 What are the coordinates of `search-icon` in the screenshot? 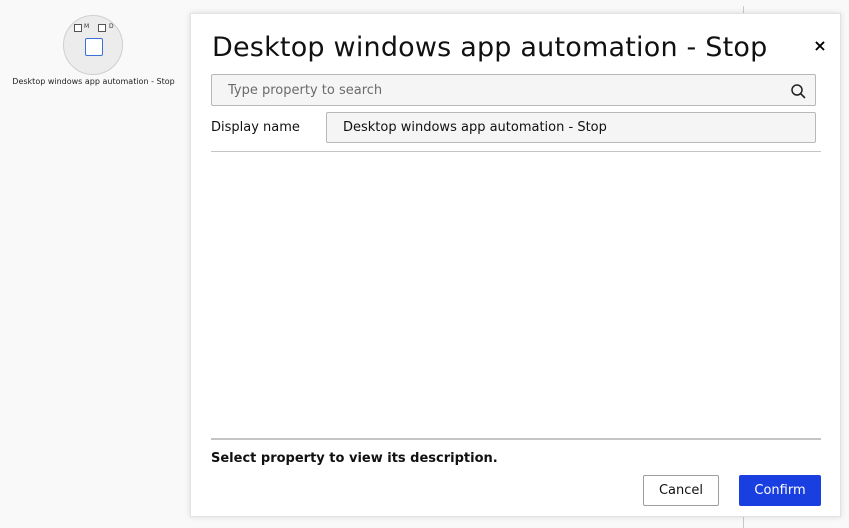 It's located at (798, 91).